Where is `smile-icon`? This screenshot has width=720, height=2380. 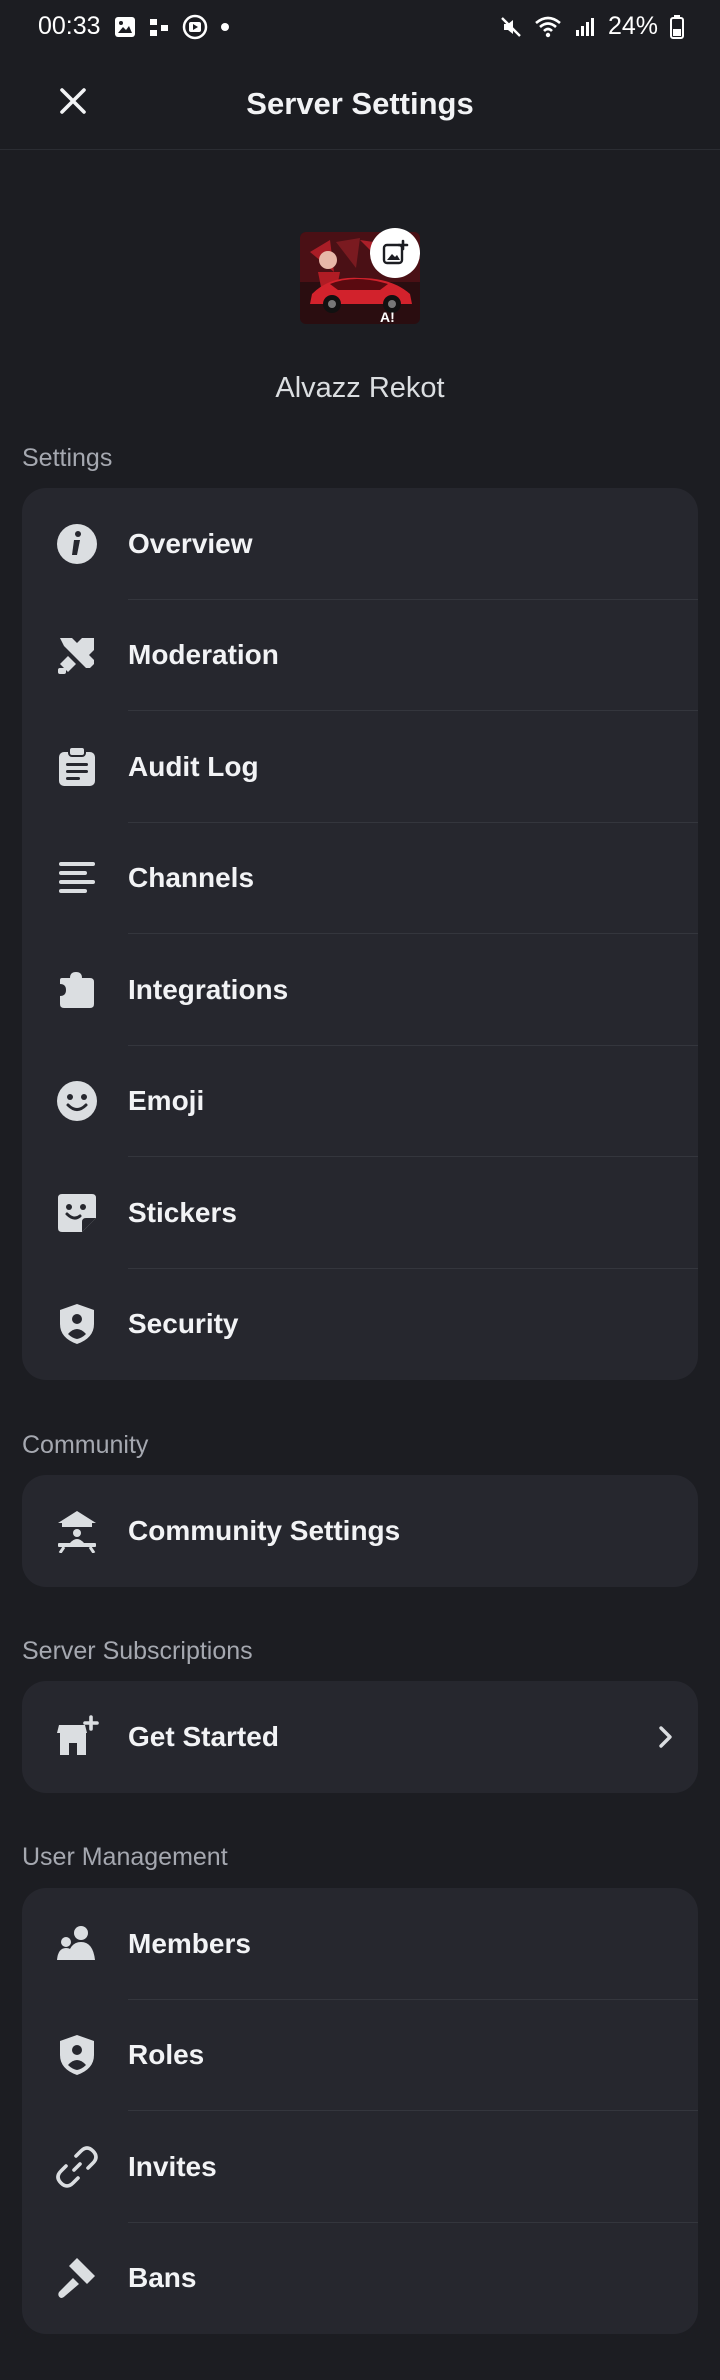 smile-icon is located at coordinates (77, 1101).